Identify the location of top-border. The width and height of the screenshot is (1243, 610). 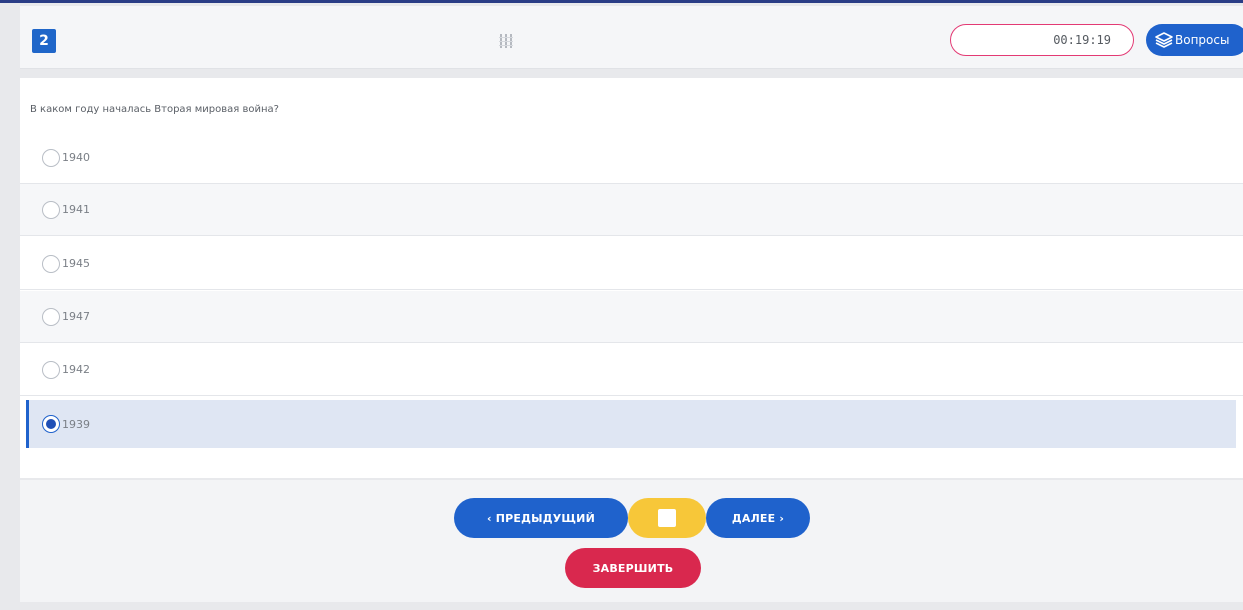
(621, 1).